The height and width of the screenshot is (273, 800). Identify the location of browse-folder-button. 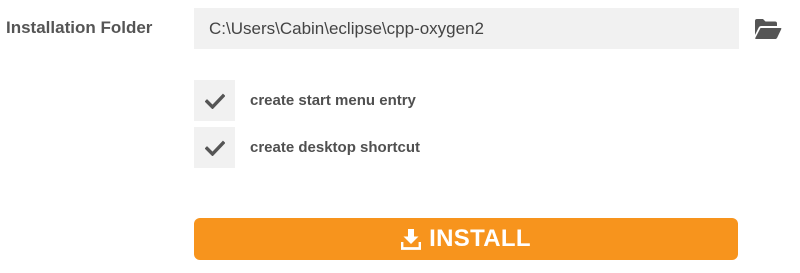
(768, 29).